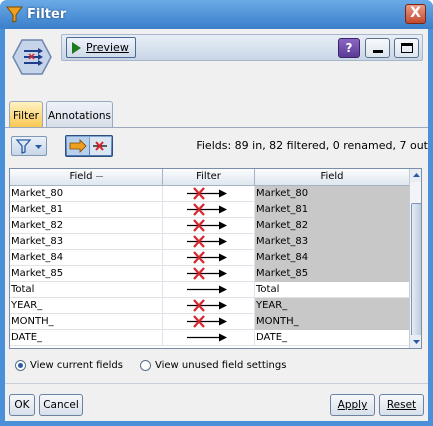 Image resolution: width=433 pixels, height=426 pixels. Describe the element at coordinates (86, 338) in the screenshot. I see `input-field-cell: DATE_` at that location.